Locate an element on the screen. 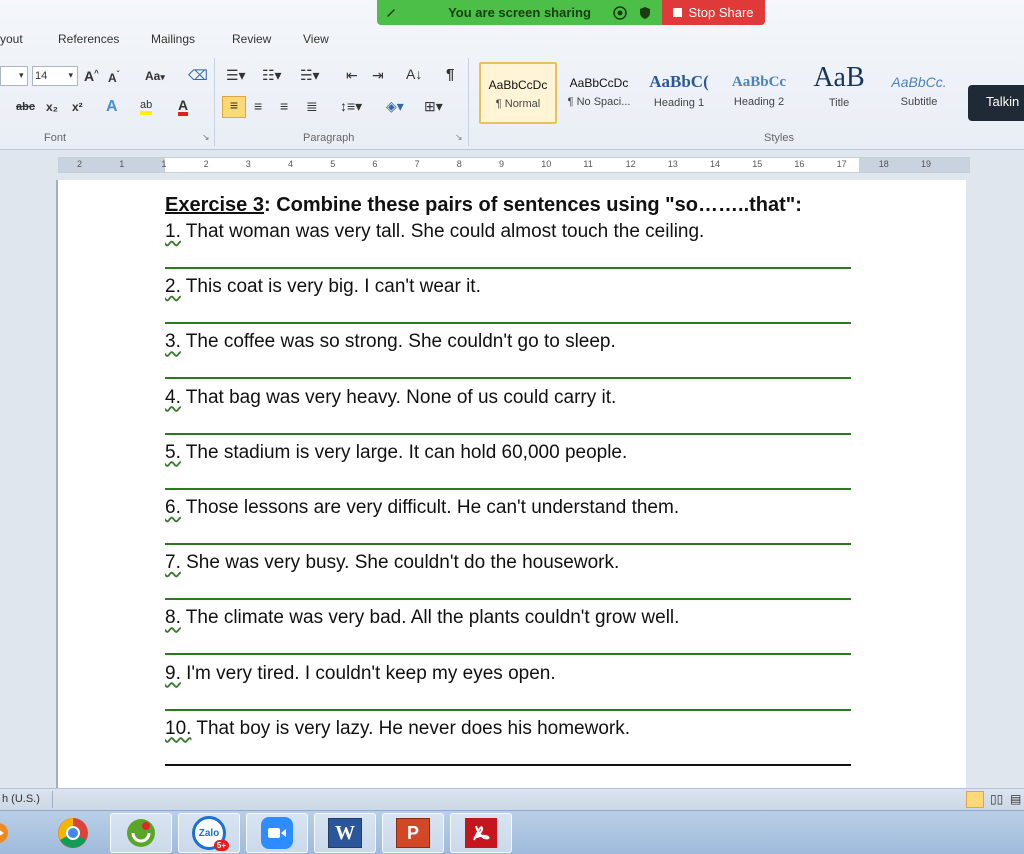 The image size is (1024, 854). text-effects-icon: A is located at coordinates (112, 107).